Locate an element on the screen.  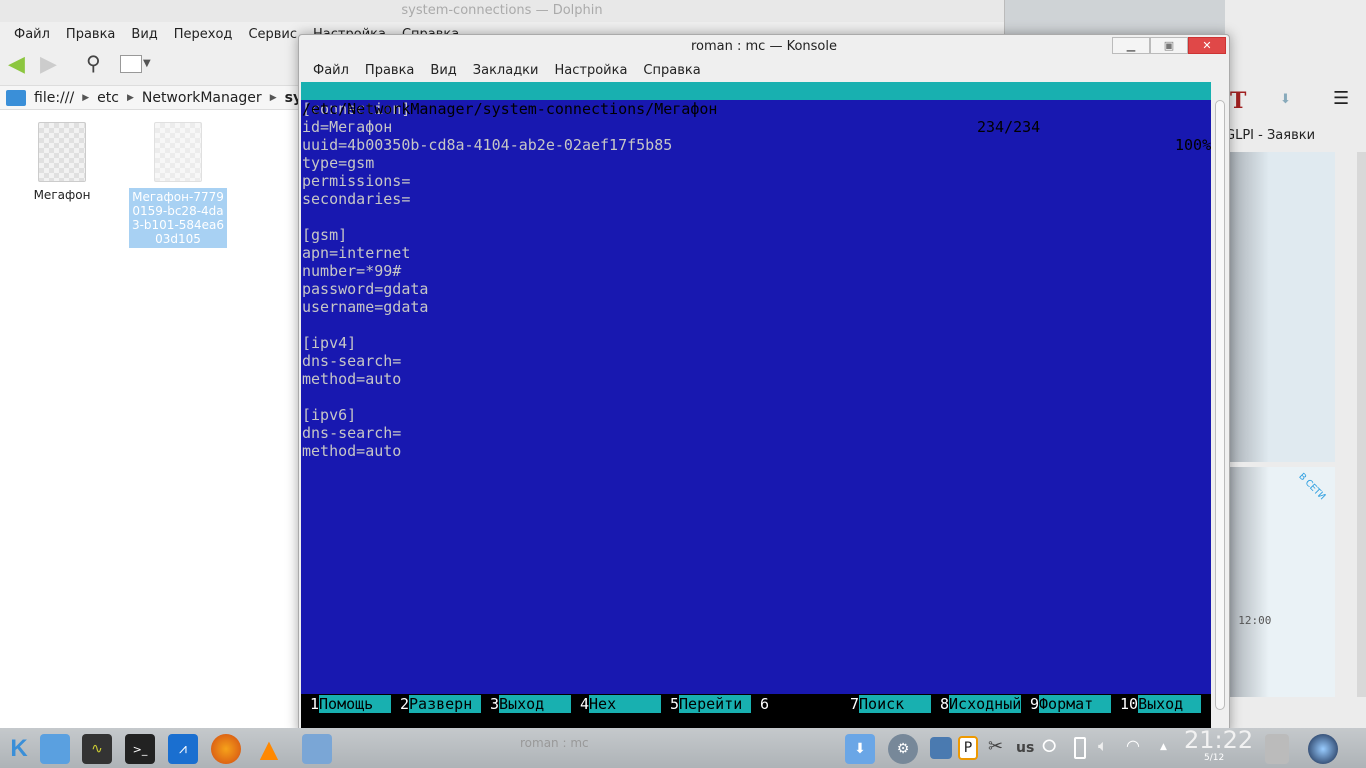
drop-icon is located at coordinates (1323, 749).